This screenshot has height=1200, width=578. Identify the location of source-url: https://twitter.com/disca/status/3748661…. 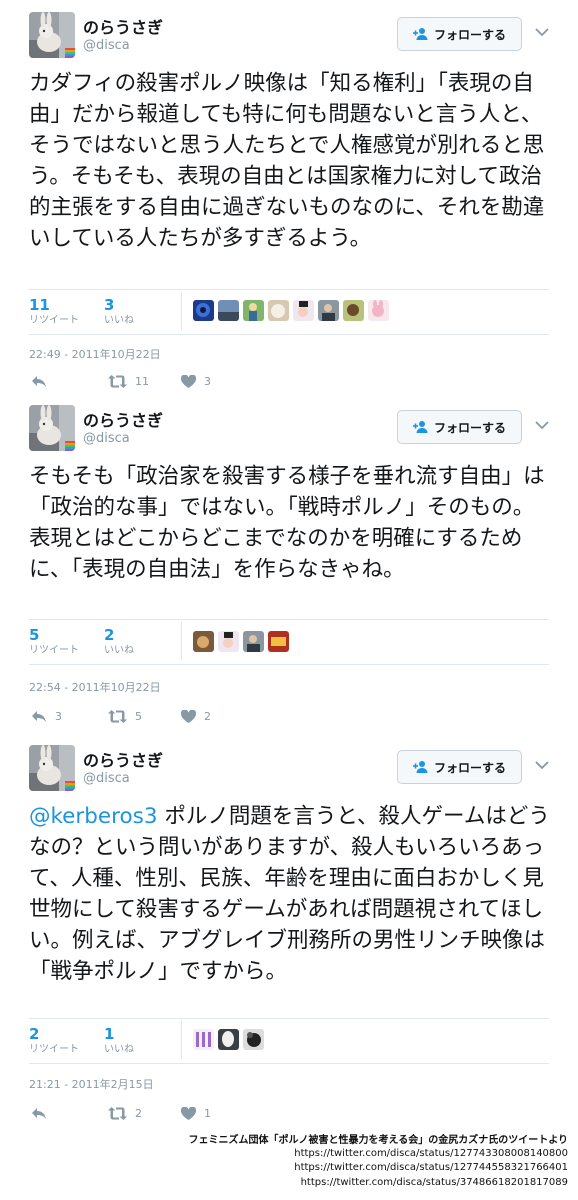
(434, 1182).